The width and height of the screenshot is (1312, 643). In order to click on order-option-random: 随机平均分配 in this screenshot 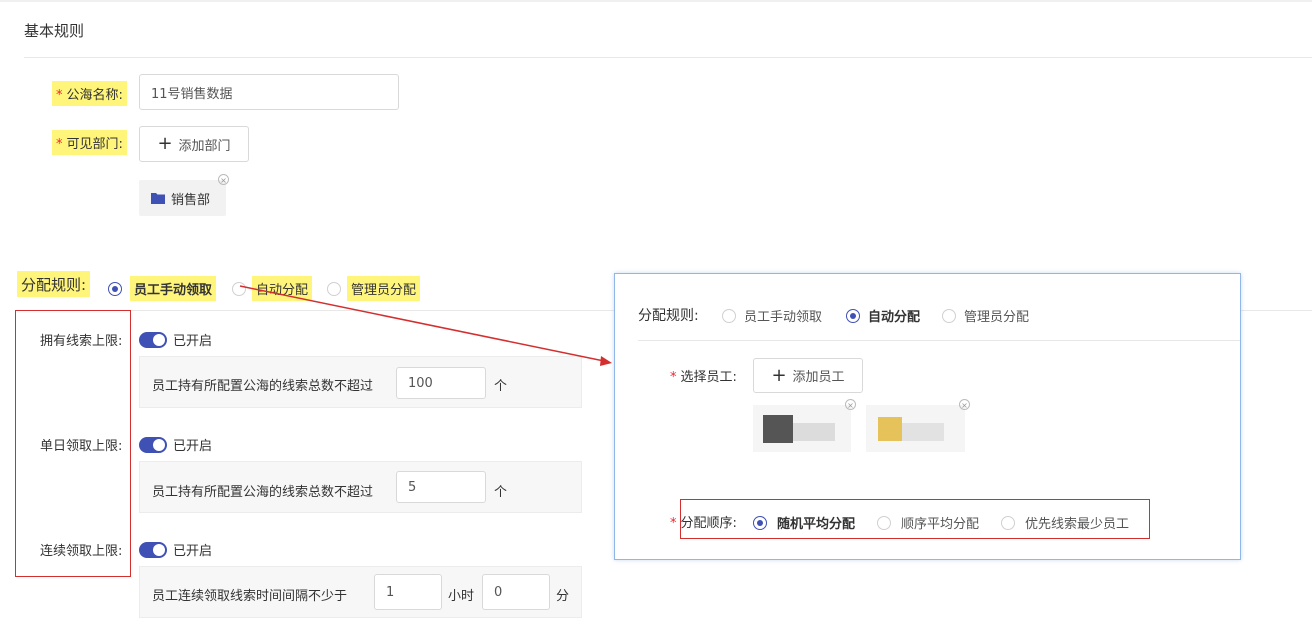, I will do `click(804, 522)`.